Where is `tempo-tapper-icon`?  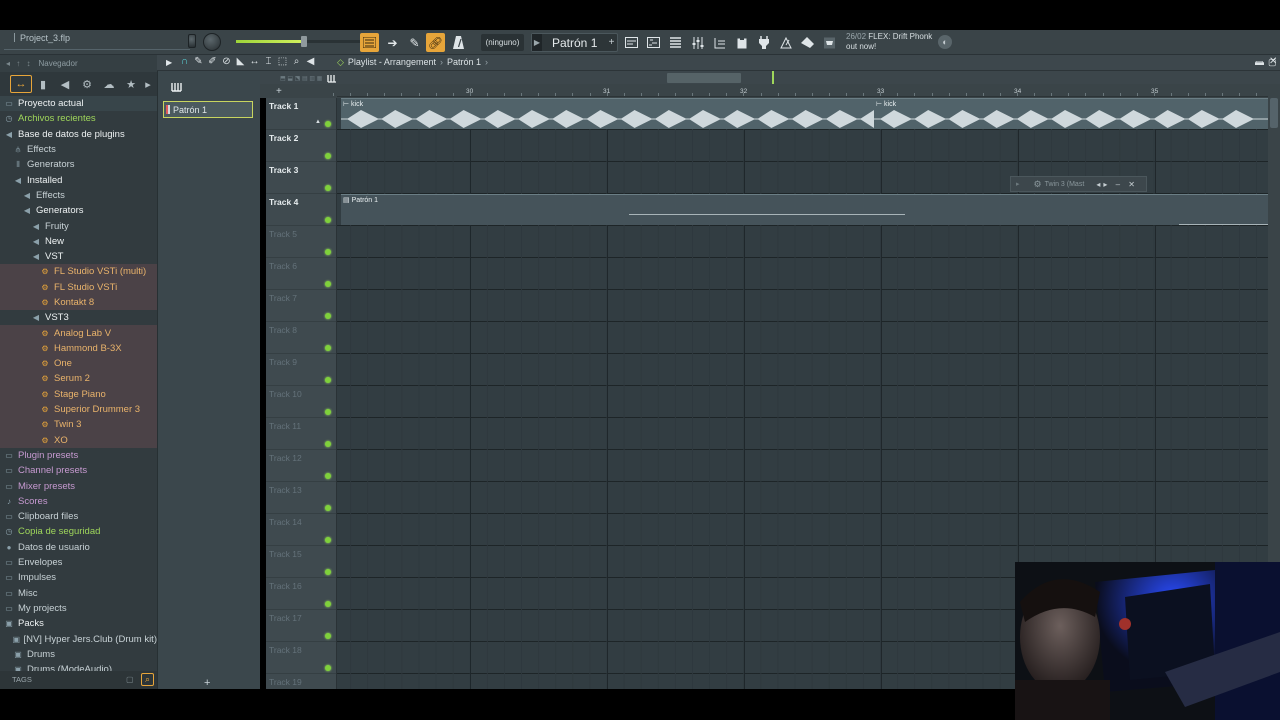
tempo-tapper-icon is located at coordinates (785, 42).